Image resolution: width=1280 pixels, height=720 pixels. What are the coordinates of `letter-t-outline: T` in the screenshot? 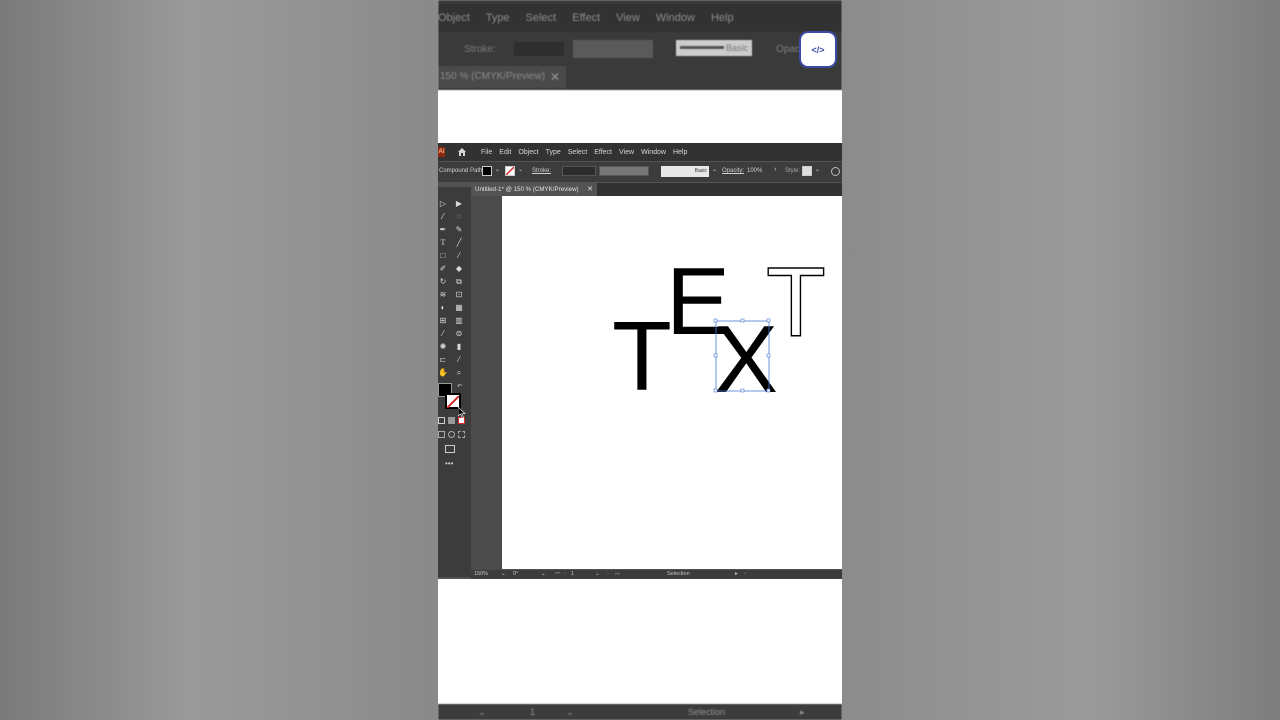 It's located at (795, 301).